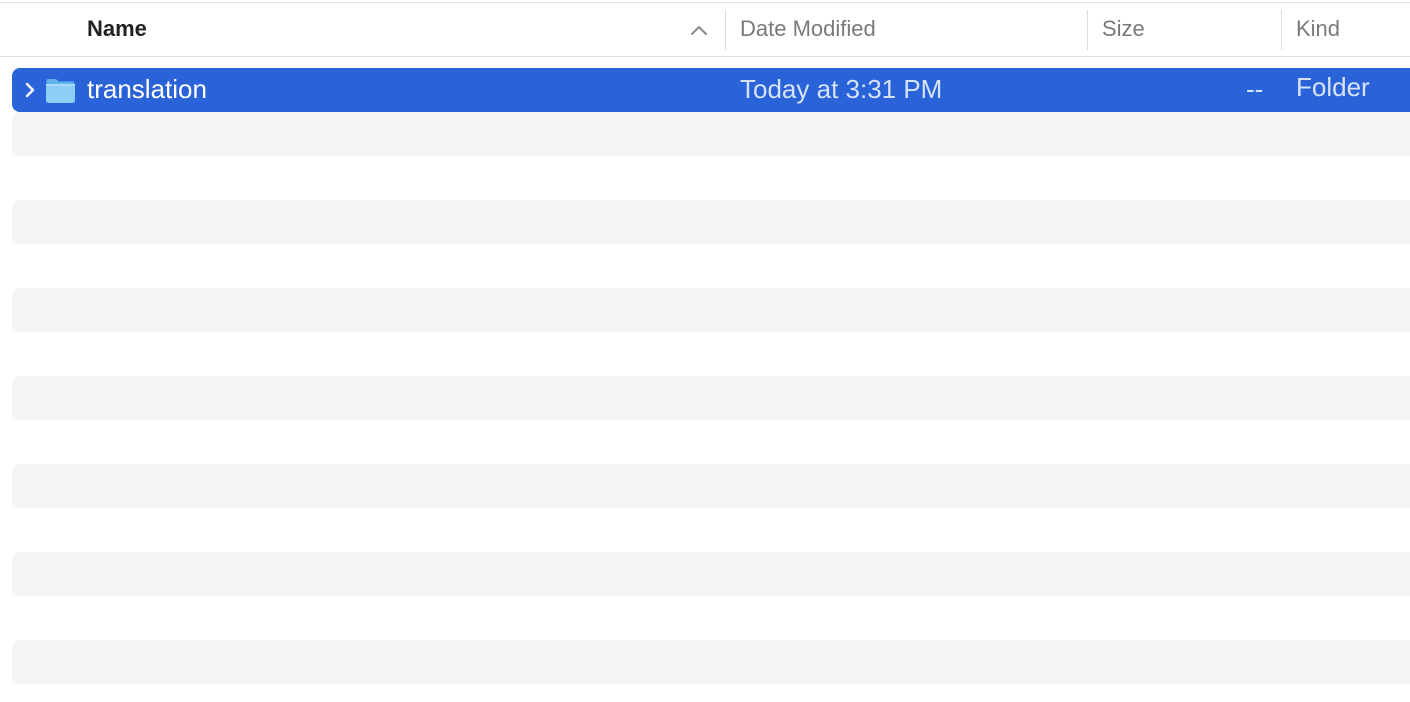 Image resolution: width=1410 pixels, height=702 pixels. I want to click on column-header-date-modified: Date Modified, so click(808, 30).